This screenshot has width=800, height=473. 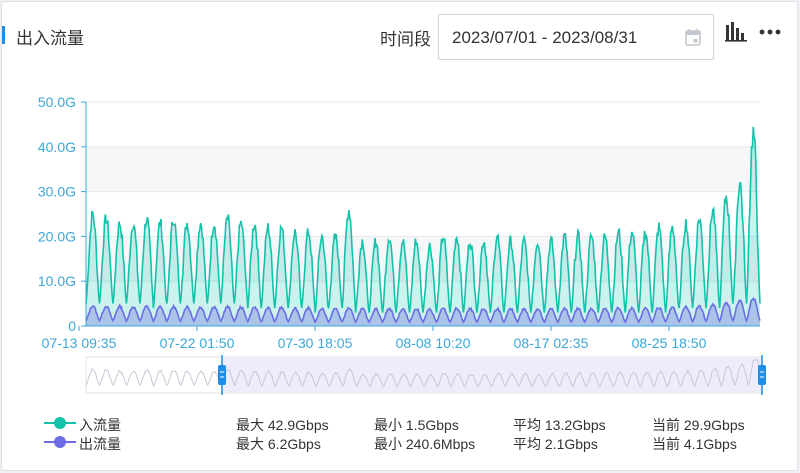 I want to click on outbound-max: 最大 6.2Gbps, so click(x=278, y=444).